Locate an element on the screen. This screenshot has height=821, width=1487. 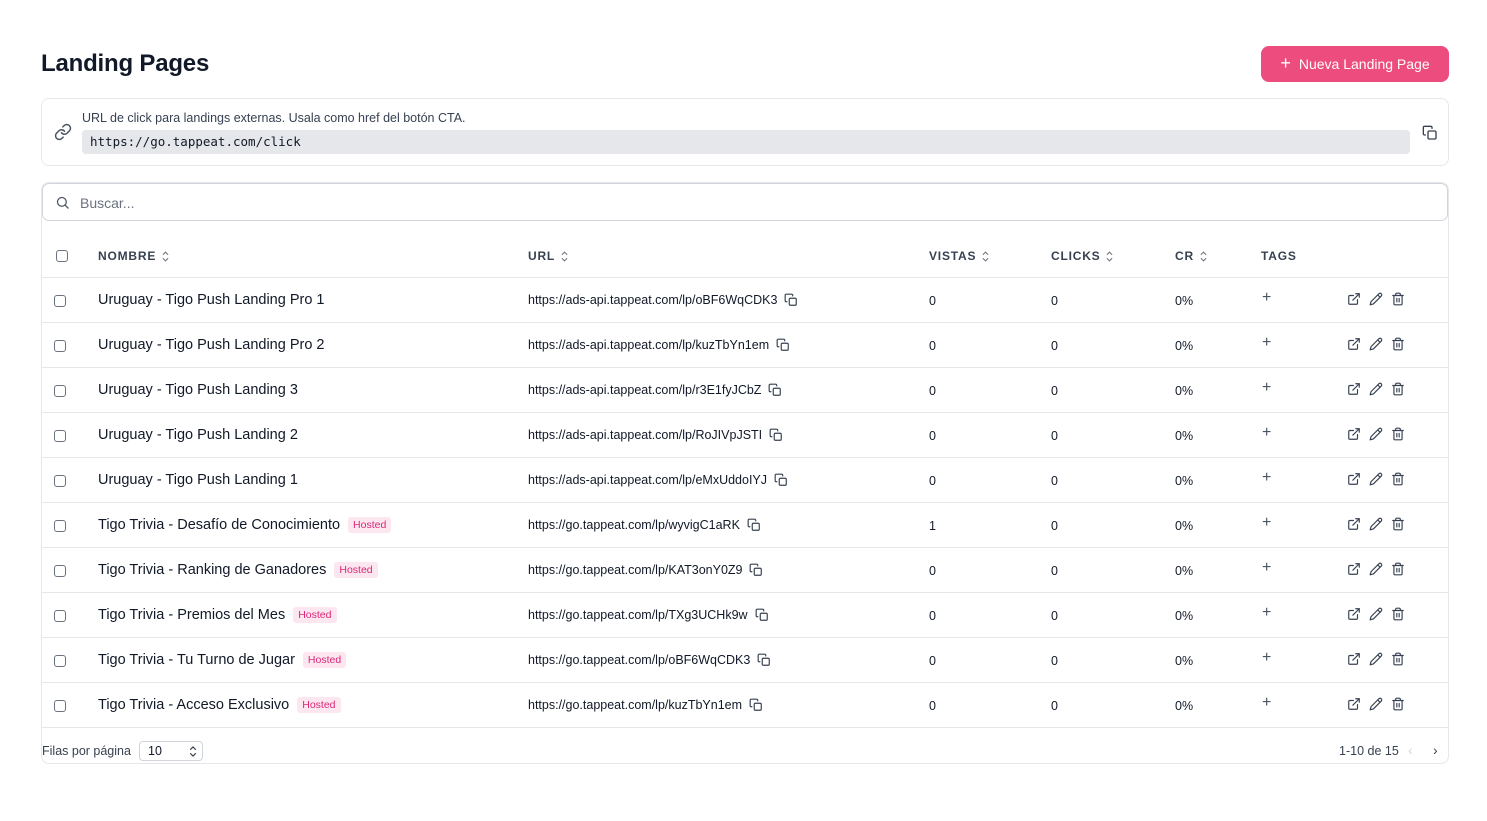
search-input is located at coordinates (730, 203).